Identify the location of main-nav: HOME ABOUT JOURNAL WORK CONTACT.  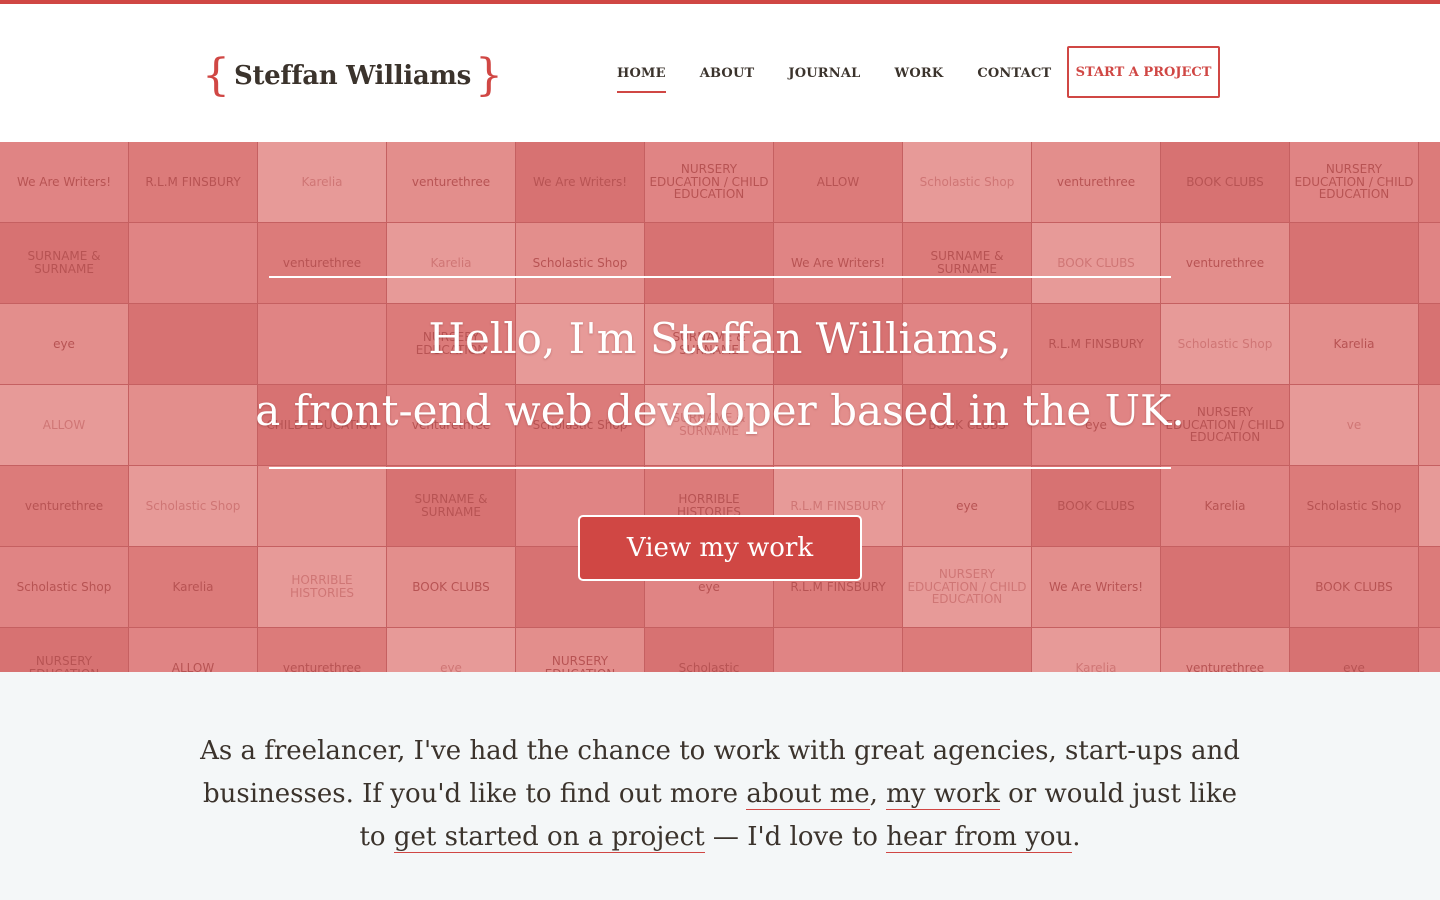
(851, 79).